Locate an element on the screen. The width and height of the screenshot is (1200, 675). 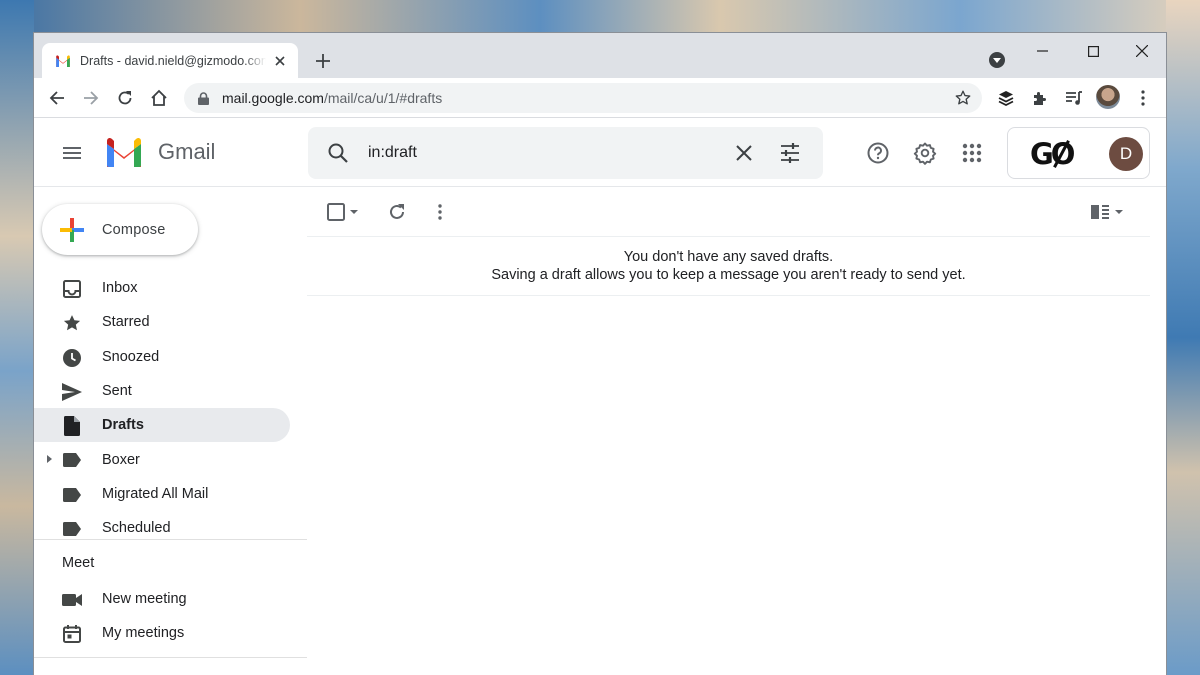
send-icon is located at coordinates (72, 392).